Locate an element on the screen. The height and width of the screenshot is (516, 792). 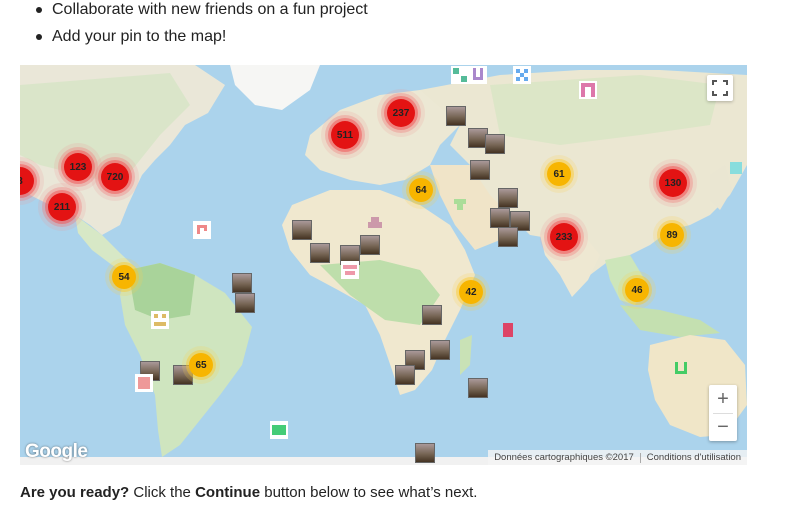
footer-text-2: button below to see what’s next. is located at coordinates (369, 492).